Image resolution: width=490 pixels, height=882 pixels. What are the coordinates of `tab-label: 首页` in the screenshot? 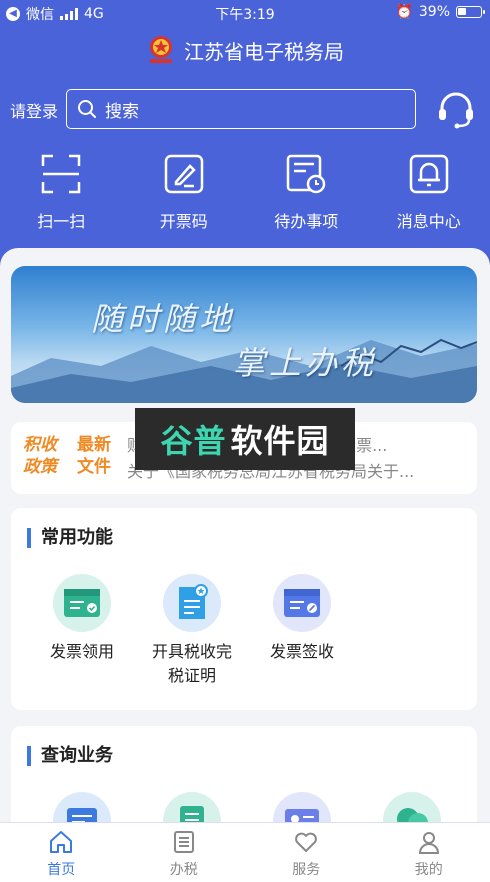 It's located at (61, 870).